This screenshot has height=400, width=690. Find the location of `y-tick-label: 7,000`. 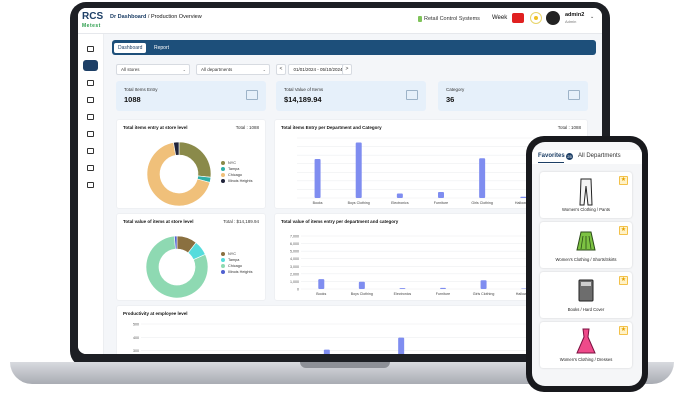

y-tick-label: 7,000 is located at coordinates (294, 237).